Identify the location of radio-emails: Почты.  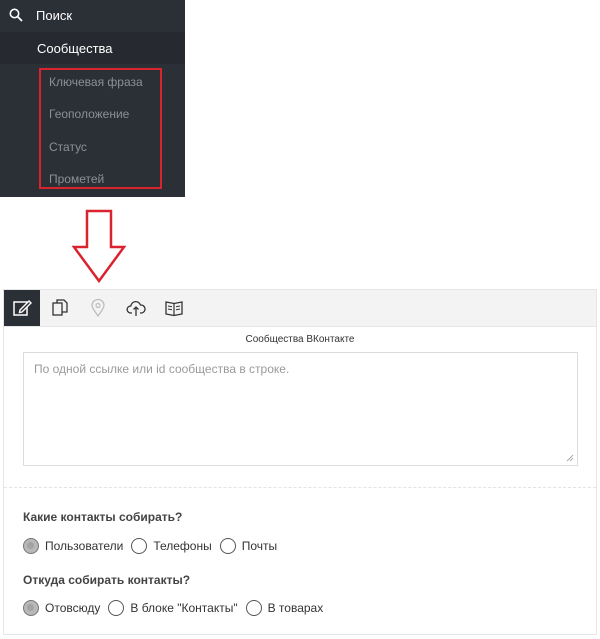
(248, 546).